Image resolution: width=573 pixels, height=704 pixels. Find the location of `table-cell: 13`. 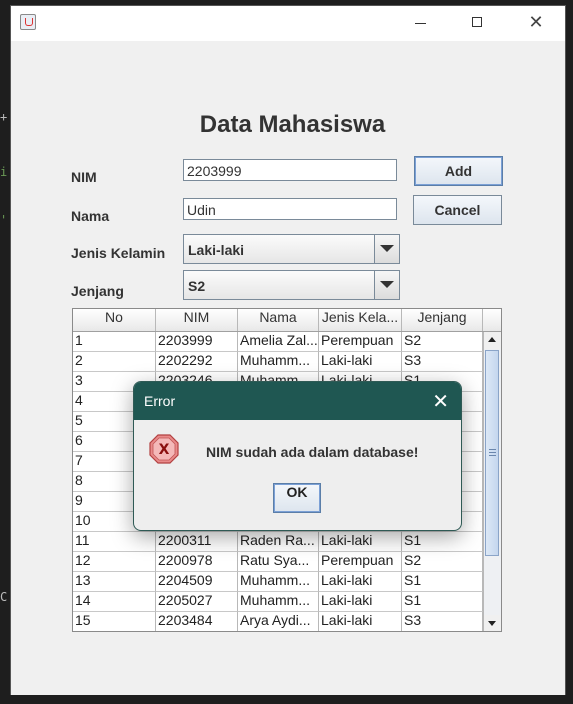

table-cell: 13 is located at coordinates (114, 582).